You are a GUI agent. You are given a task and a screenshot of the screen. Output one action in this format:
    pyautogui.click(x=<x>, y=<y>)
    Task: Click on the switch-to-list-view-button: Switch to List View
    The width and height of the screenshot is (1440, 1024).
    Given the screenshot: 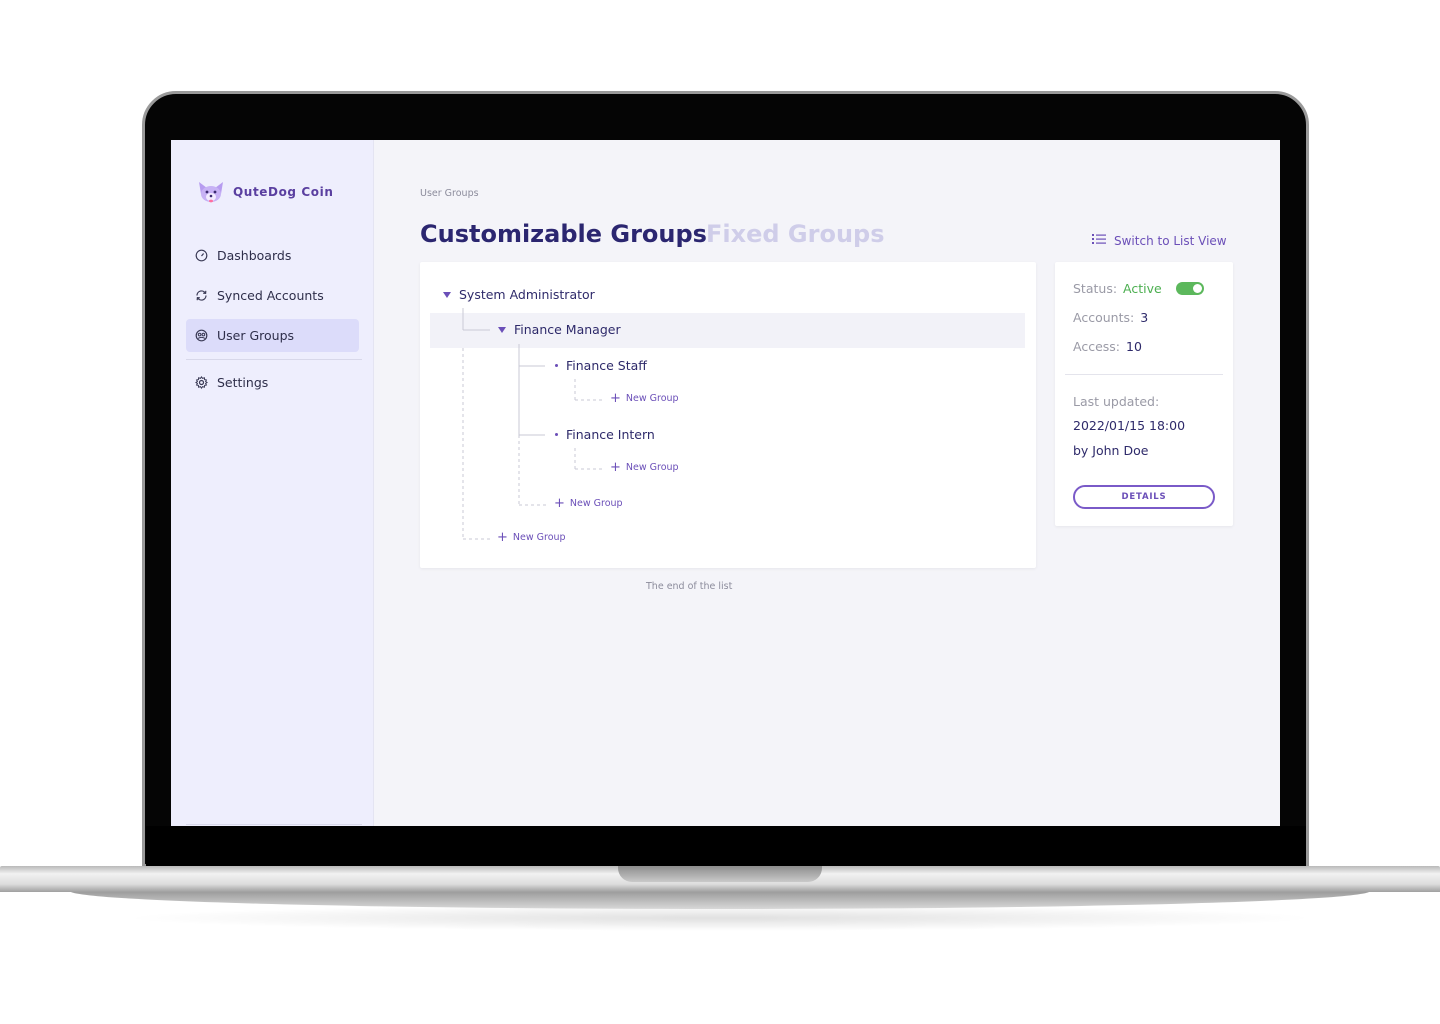 What is the action you would take?
    pyautogui.click(x=1159, y=240)
    